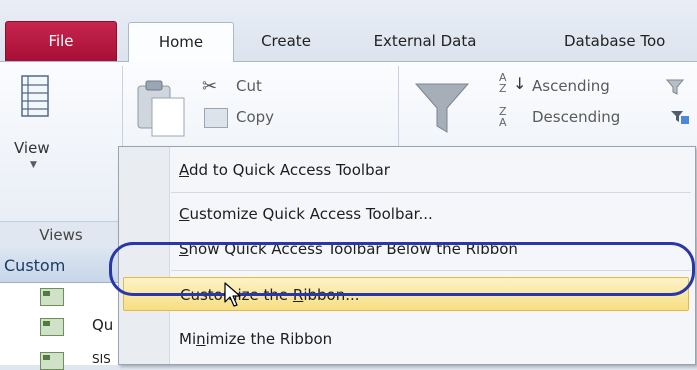  I want to click on menu-item-text: dd to Quick Access Toolbar, so click(289, 170).